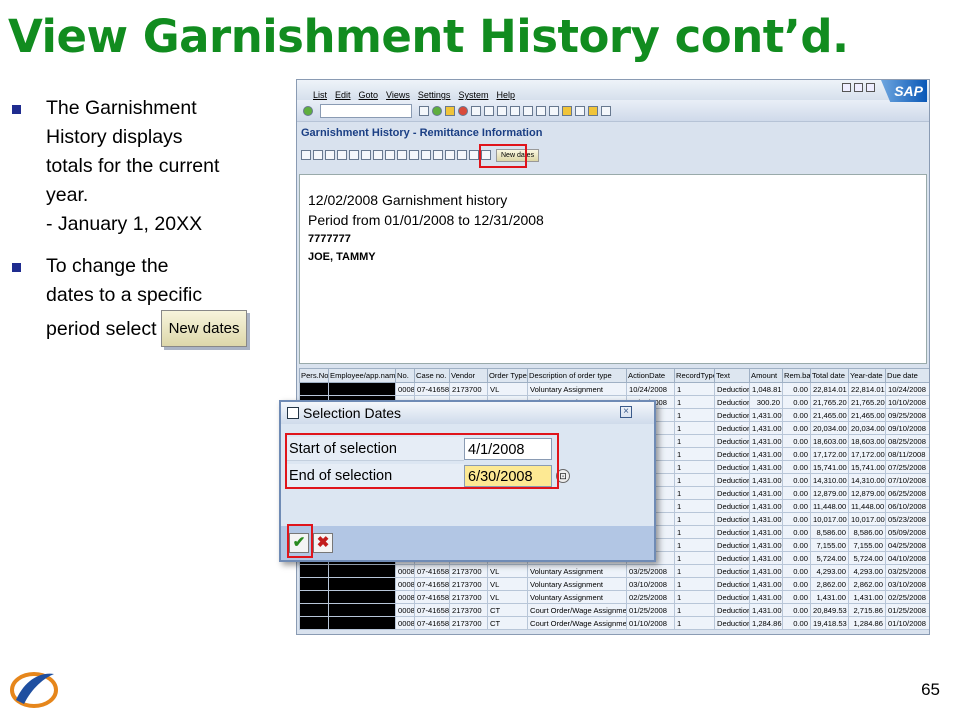  Describe the element at coordinates (414, 155) in the screenshot. I see `local-file-icon` at that location.